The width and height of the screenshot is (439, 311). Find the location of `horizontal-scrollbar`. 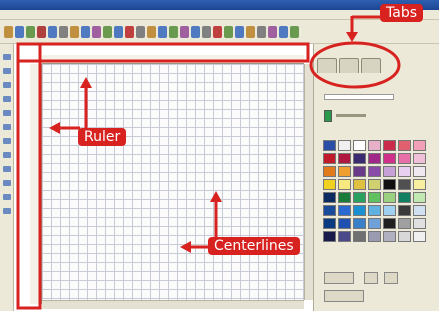

horizontal-scrollbar is located at coordinates (173, 304).